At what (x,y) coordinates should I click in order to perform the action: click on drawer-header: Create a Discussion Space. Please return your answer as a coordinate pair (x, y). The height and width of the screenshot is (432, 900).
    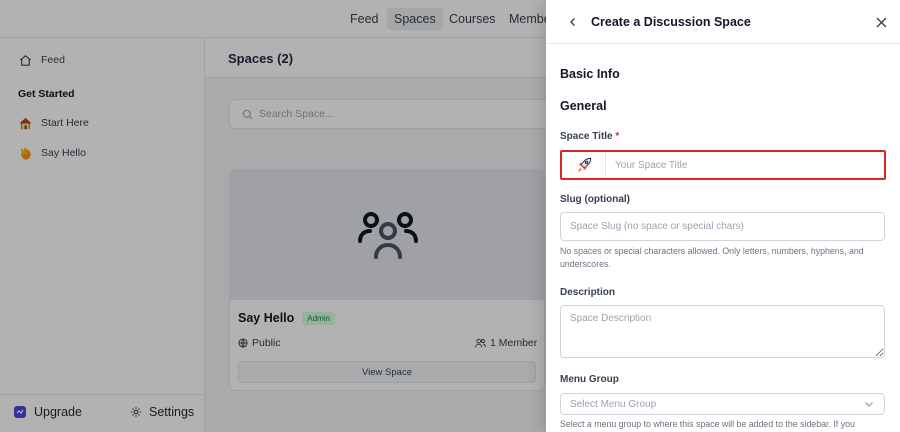
    Looking at the image, I should click on (723, 22).